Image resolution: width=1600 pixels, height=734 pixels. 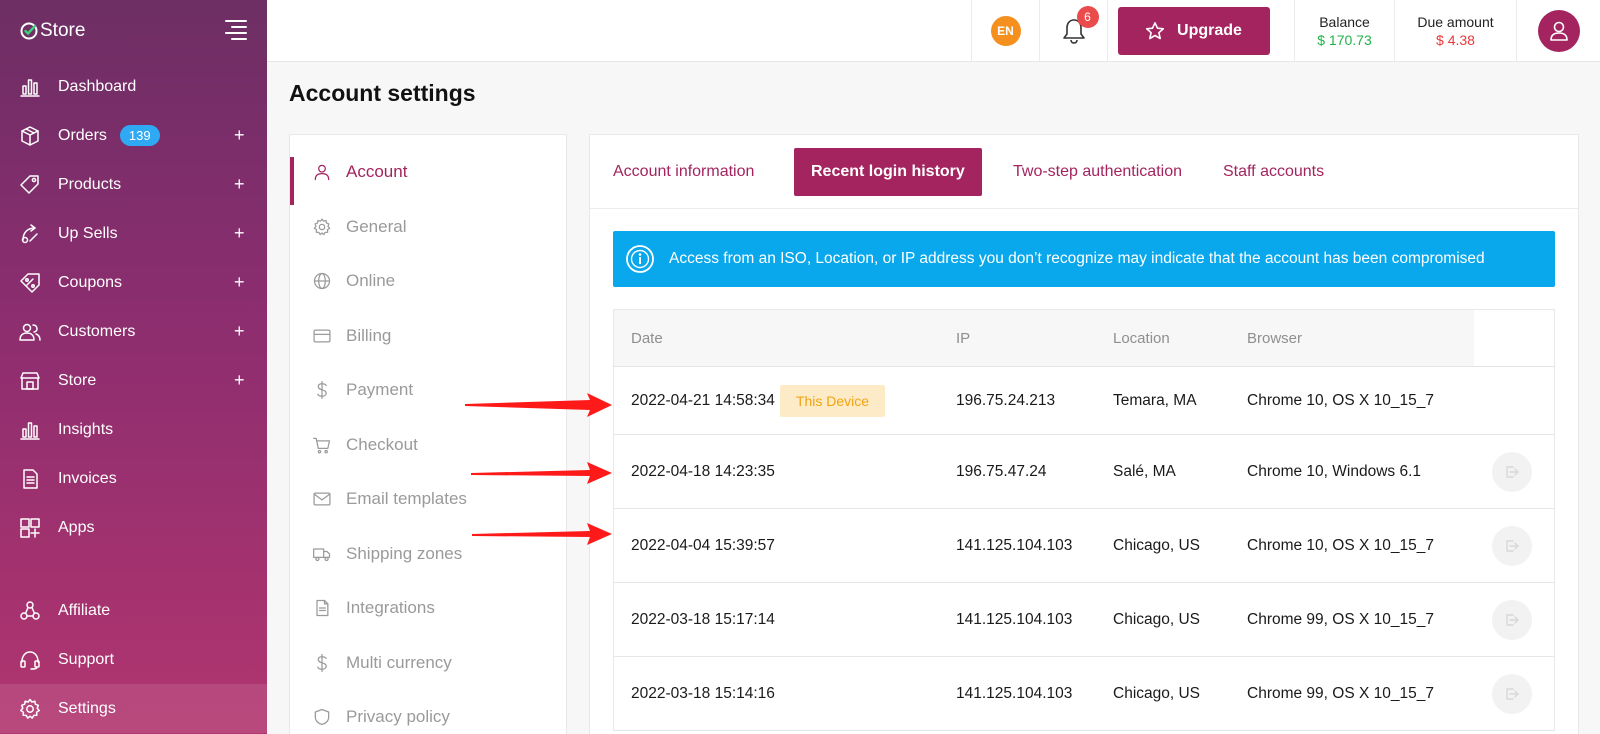 I want to click on settings-menu-item-shipping-zones: Shipping zones, so click(x=428, y=554).